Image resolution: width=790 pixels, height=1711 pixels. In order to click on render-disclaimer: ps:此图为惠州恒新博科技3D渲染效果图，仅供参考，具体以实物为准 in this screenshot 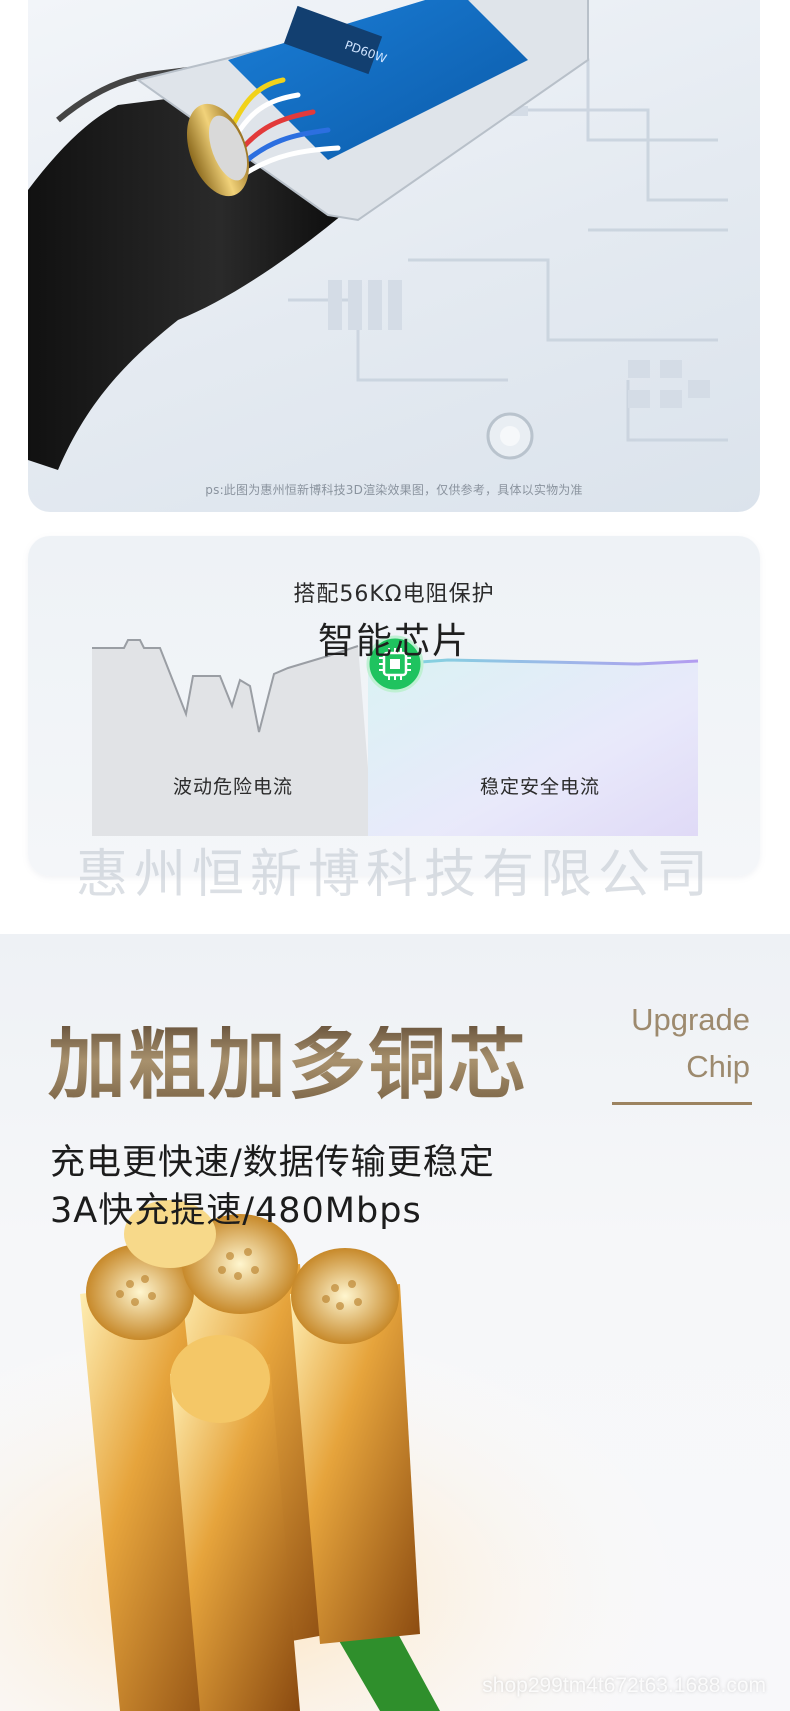, I will do `click(394, 490)`.